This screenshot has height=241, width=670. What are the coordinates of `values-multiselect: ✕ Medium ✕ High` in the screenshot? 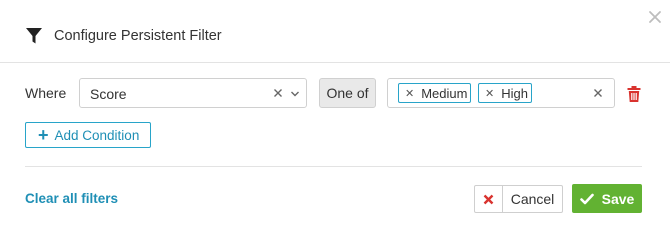 It's located at (501, 93).